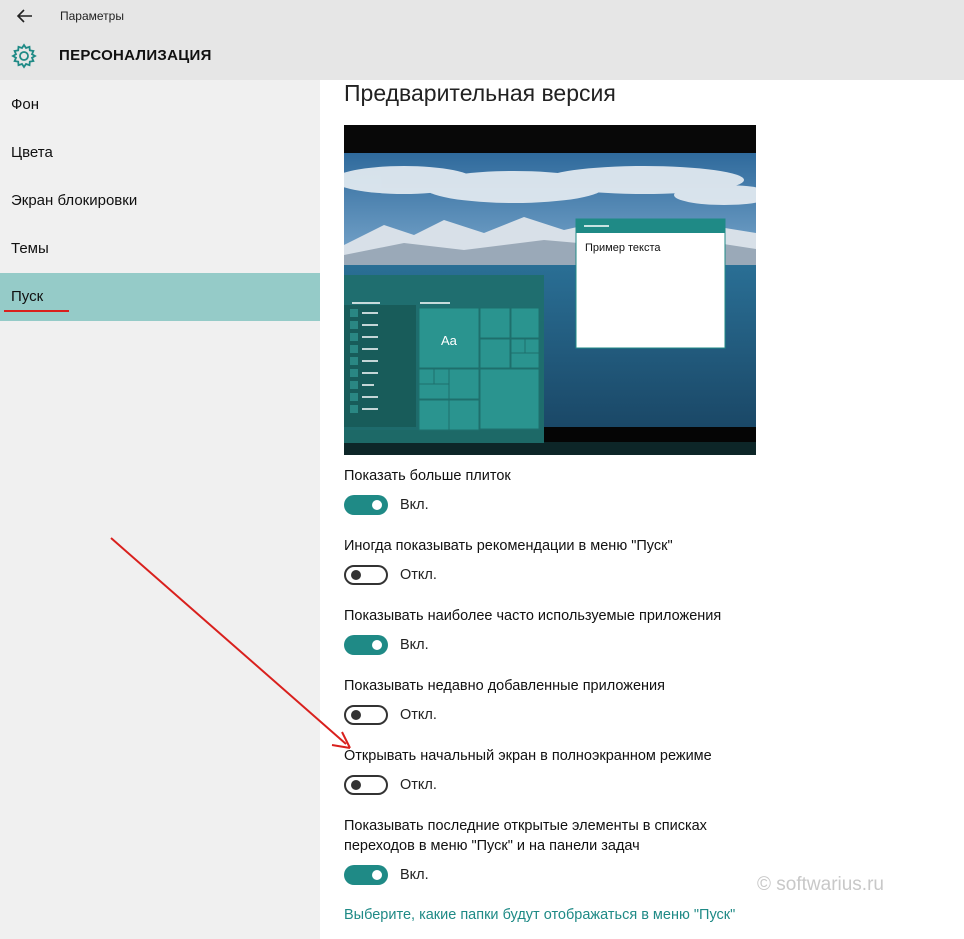  Describe the element at coordinates (366, 875) in the screenshot. I see `toggle-jump-lists` at that location.